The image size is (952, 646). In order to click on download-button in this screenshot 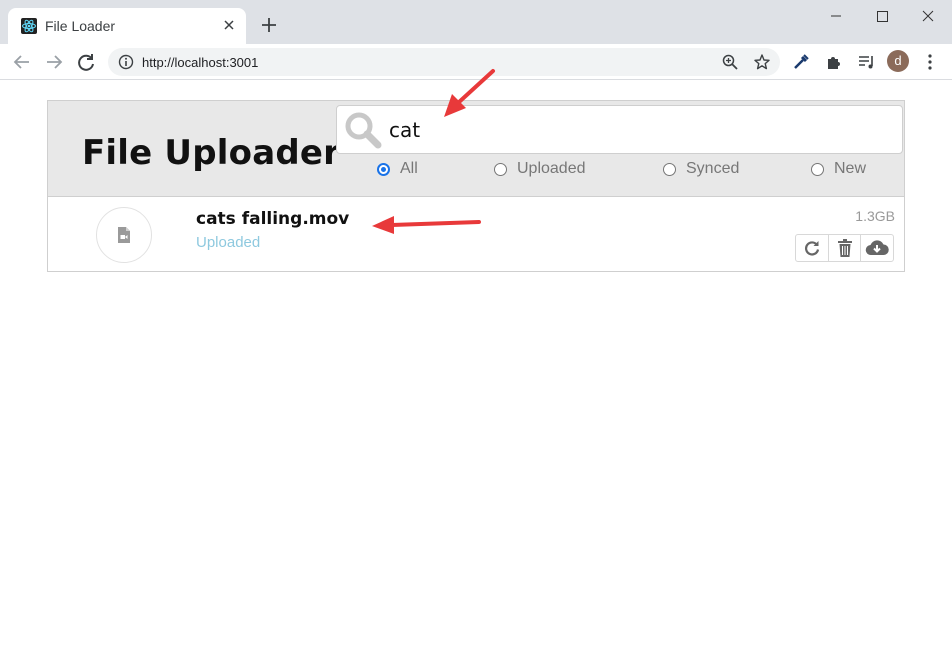, I will do `click(877, 248)`.